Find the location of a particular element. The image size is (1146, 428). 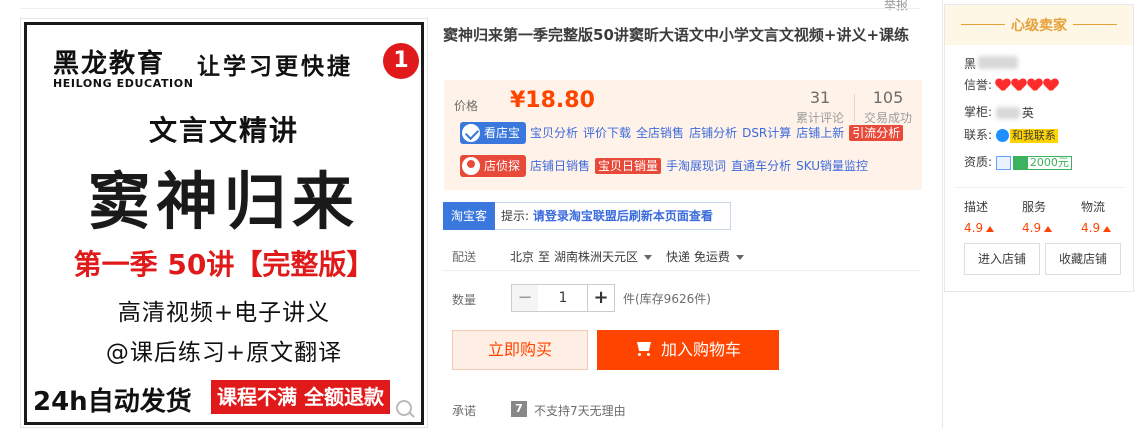

taobaoke-message: 提示: 请登录淘宝联盟后刷新本页面查看 is located at coordinates (613, 216).